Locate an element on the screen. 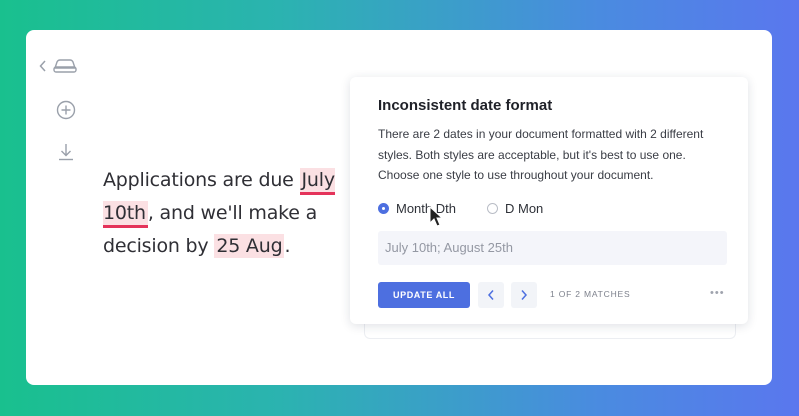 The height and width of the screenshot is (416, 799). car-icon is located at coordinates (65, 66).